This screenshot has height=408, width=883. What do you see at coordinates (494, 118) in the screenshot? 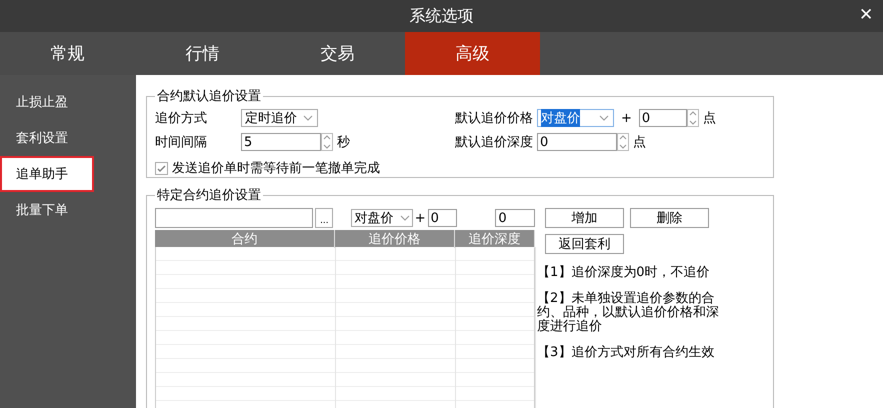
I see `field-label: 默认追价价格` at bounding box center [494, 118].